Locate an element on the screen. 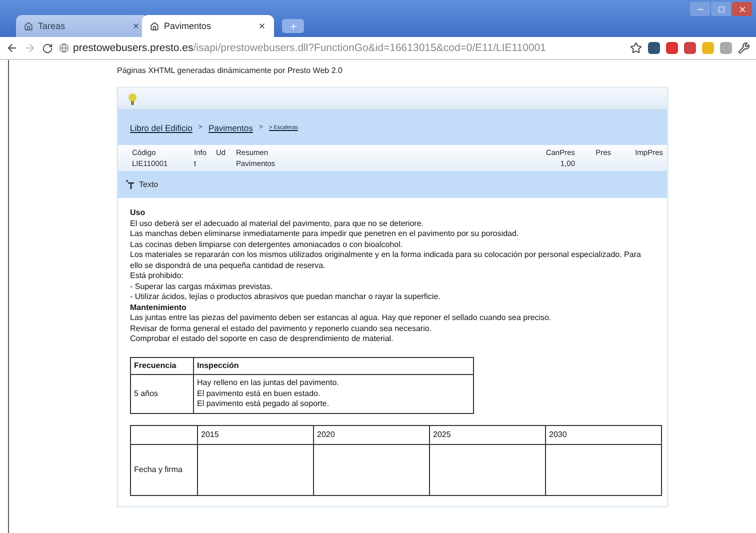 The image size is (756, 533). text-line: Las cocinas deben limpiarse con detergentes amoniacados o con bioalcohol. is located at coordinates (267, 245).